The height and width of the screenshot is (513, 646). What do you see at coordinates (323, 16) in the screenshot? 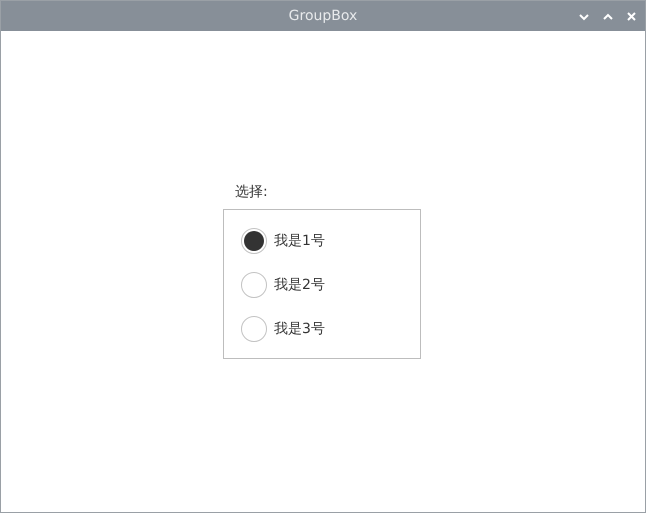
I see `window-title: GroupBox` at bounding box center [323, 16].